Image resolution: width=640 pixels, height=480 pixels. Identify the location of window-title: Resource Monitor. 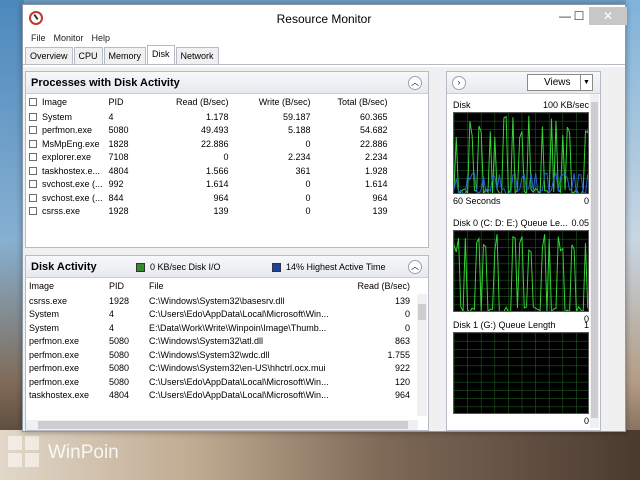
(324, 19).